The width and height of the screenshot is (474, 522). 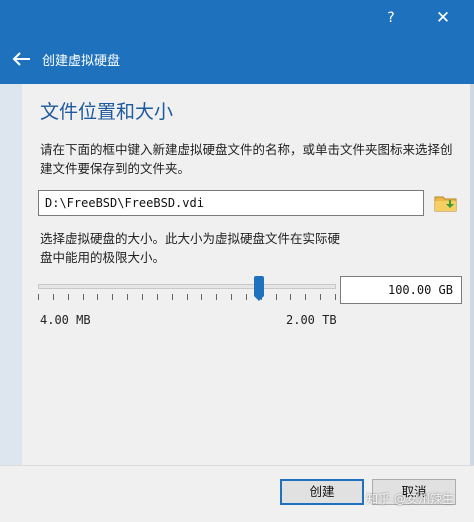 I want to click on close-button: ✕, so click(x=443, y=18).